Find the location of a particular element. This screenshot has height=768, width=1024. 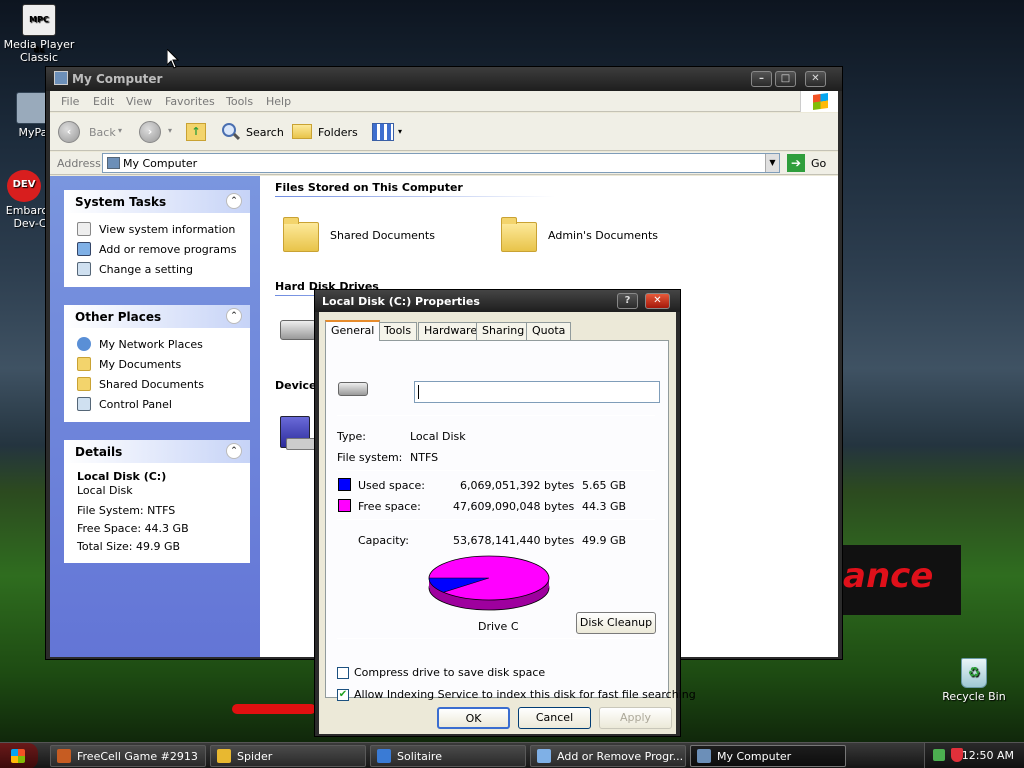

tab-hardware: Hardware is located at coordinates (451, 331).